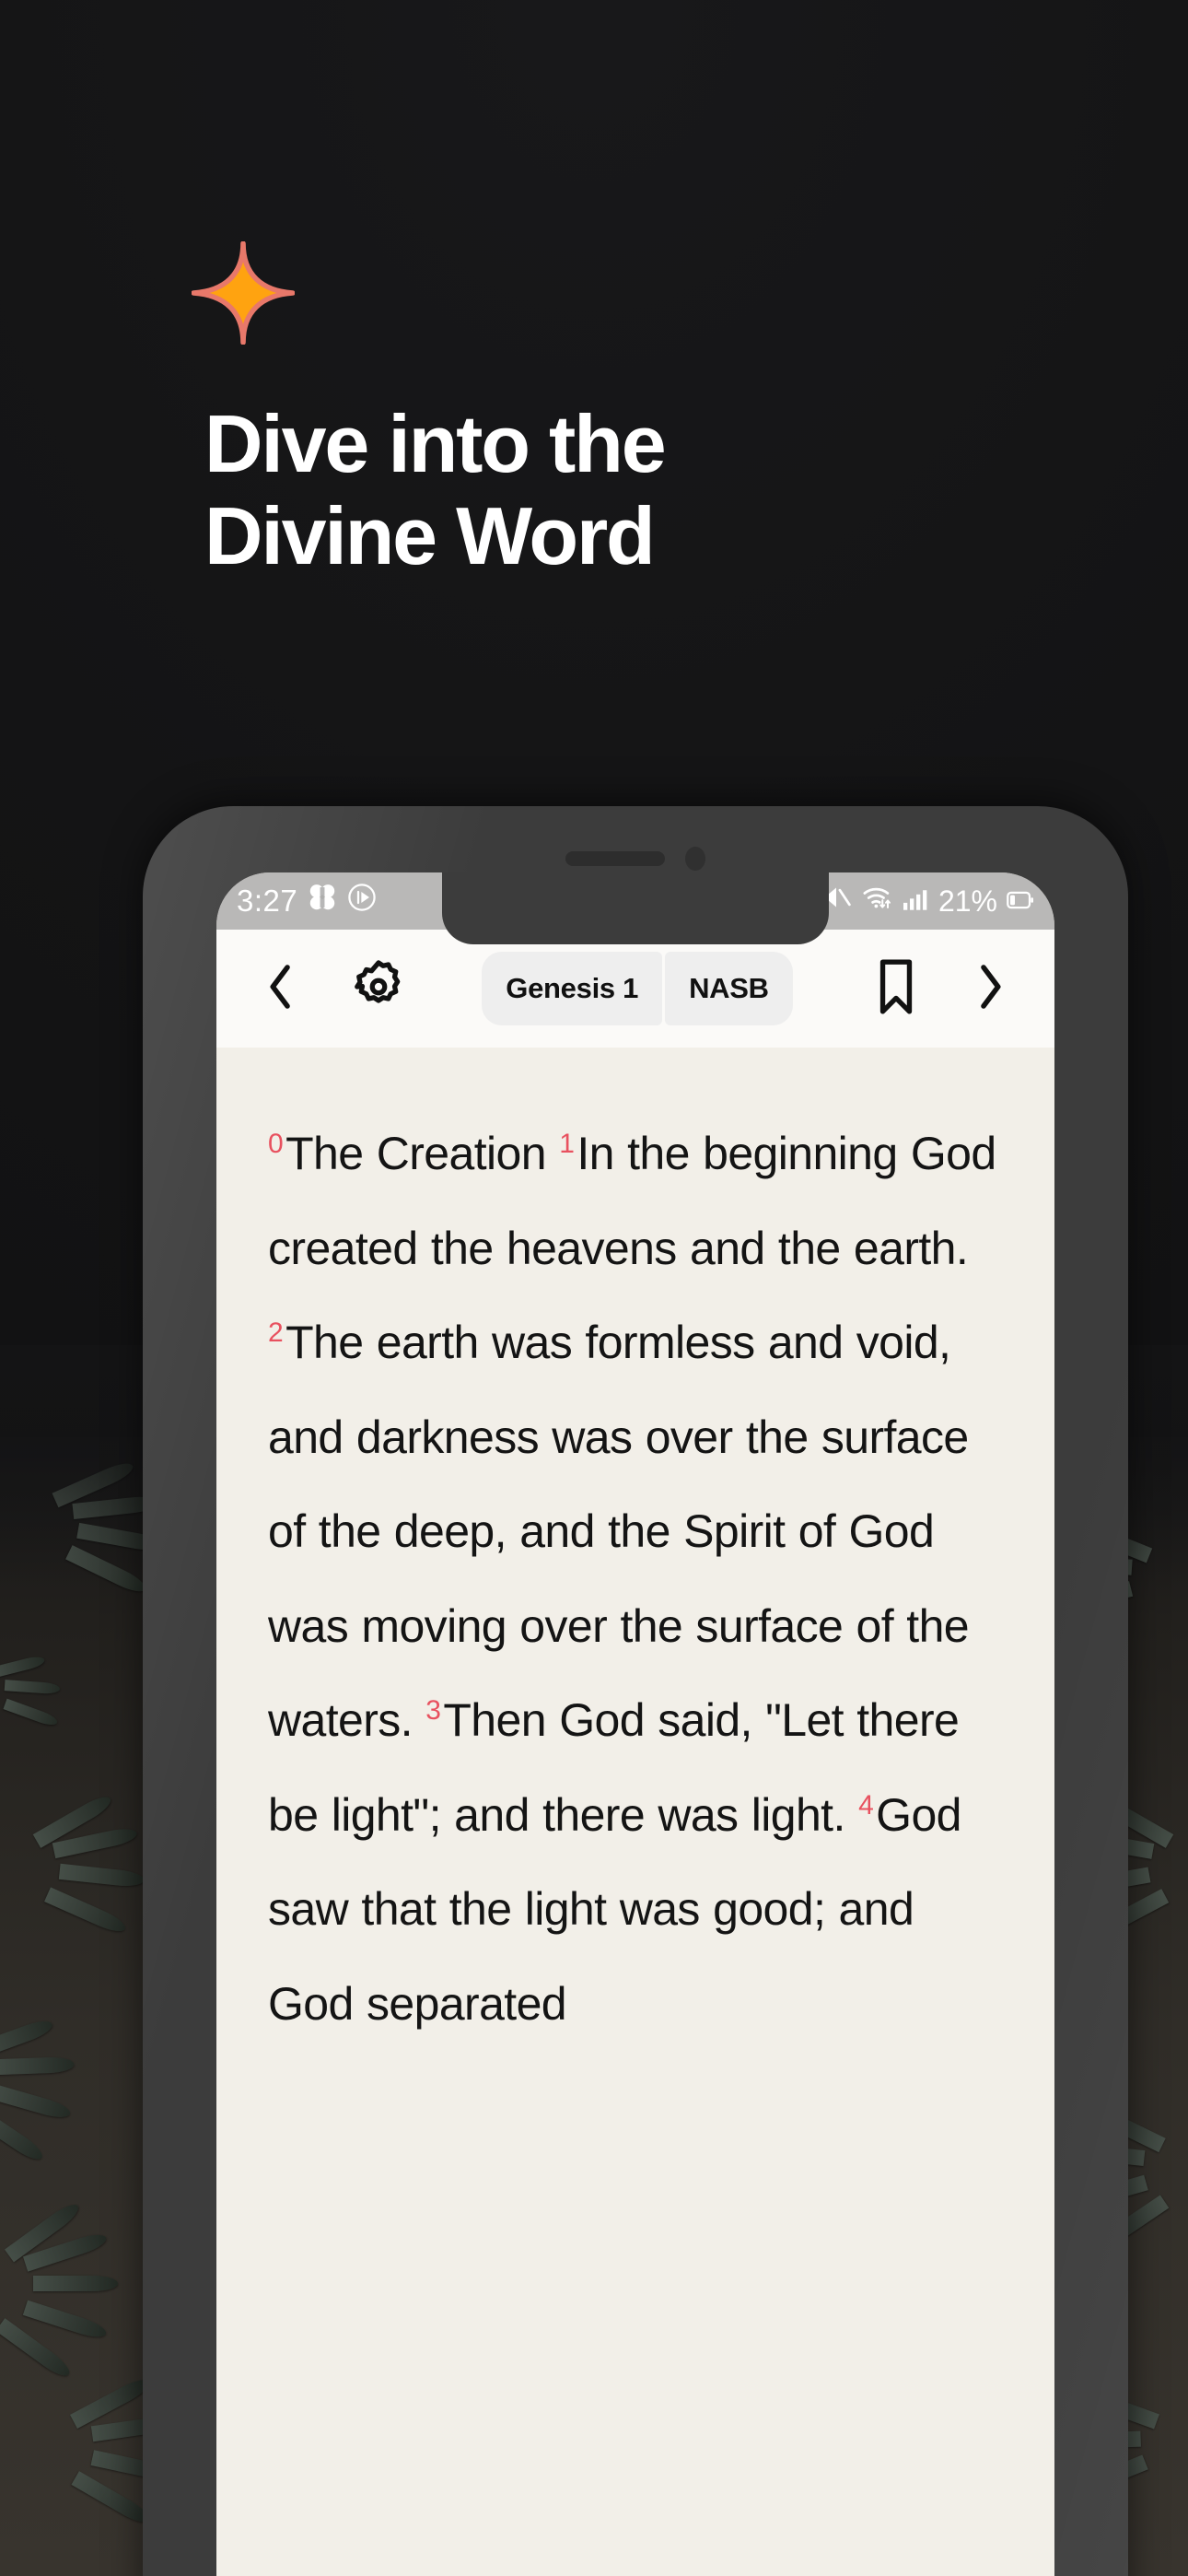 Image resolution: width=1188 pixels, height=2576 pixels. I want to click on verse-number: 1, so click(567, 1144).